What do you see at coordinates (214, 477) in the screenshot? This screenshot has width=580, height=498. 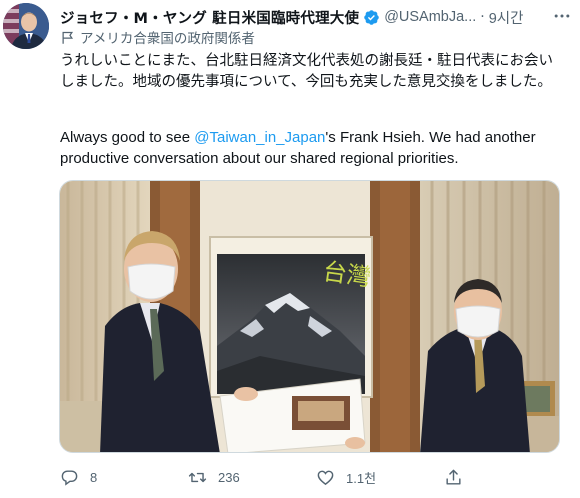 I see `retweet-button: 236` at bounding box center [214, 477].